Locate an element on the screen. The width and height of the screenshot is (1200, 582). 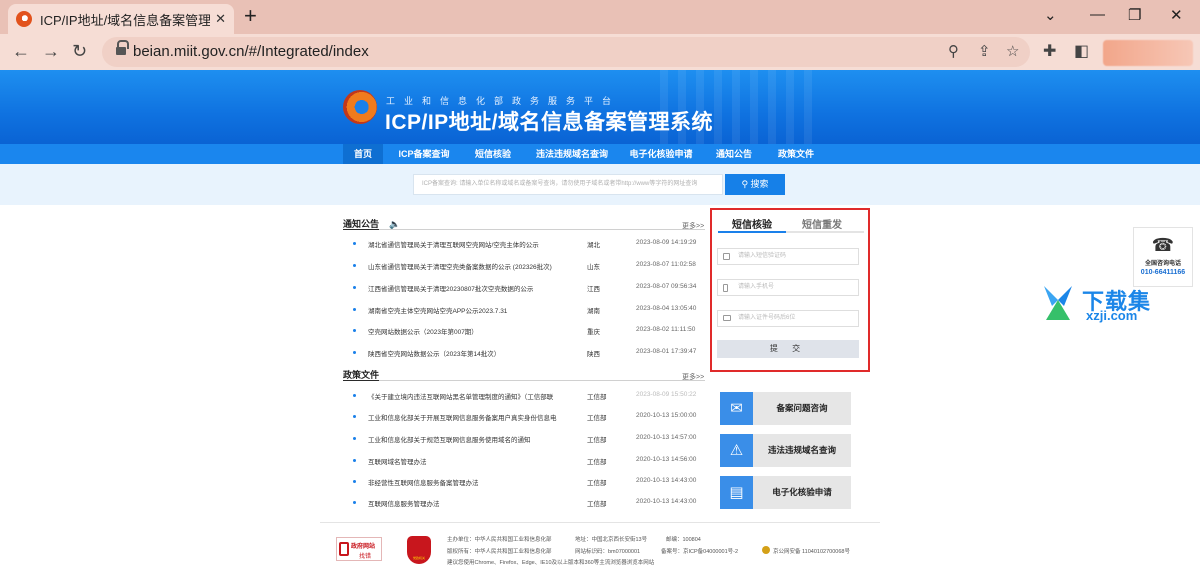
share-icon: ⇪ is located at coordinates (984, 51).